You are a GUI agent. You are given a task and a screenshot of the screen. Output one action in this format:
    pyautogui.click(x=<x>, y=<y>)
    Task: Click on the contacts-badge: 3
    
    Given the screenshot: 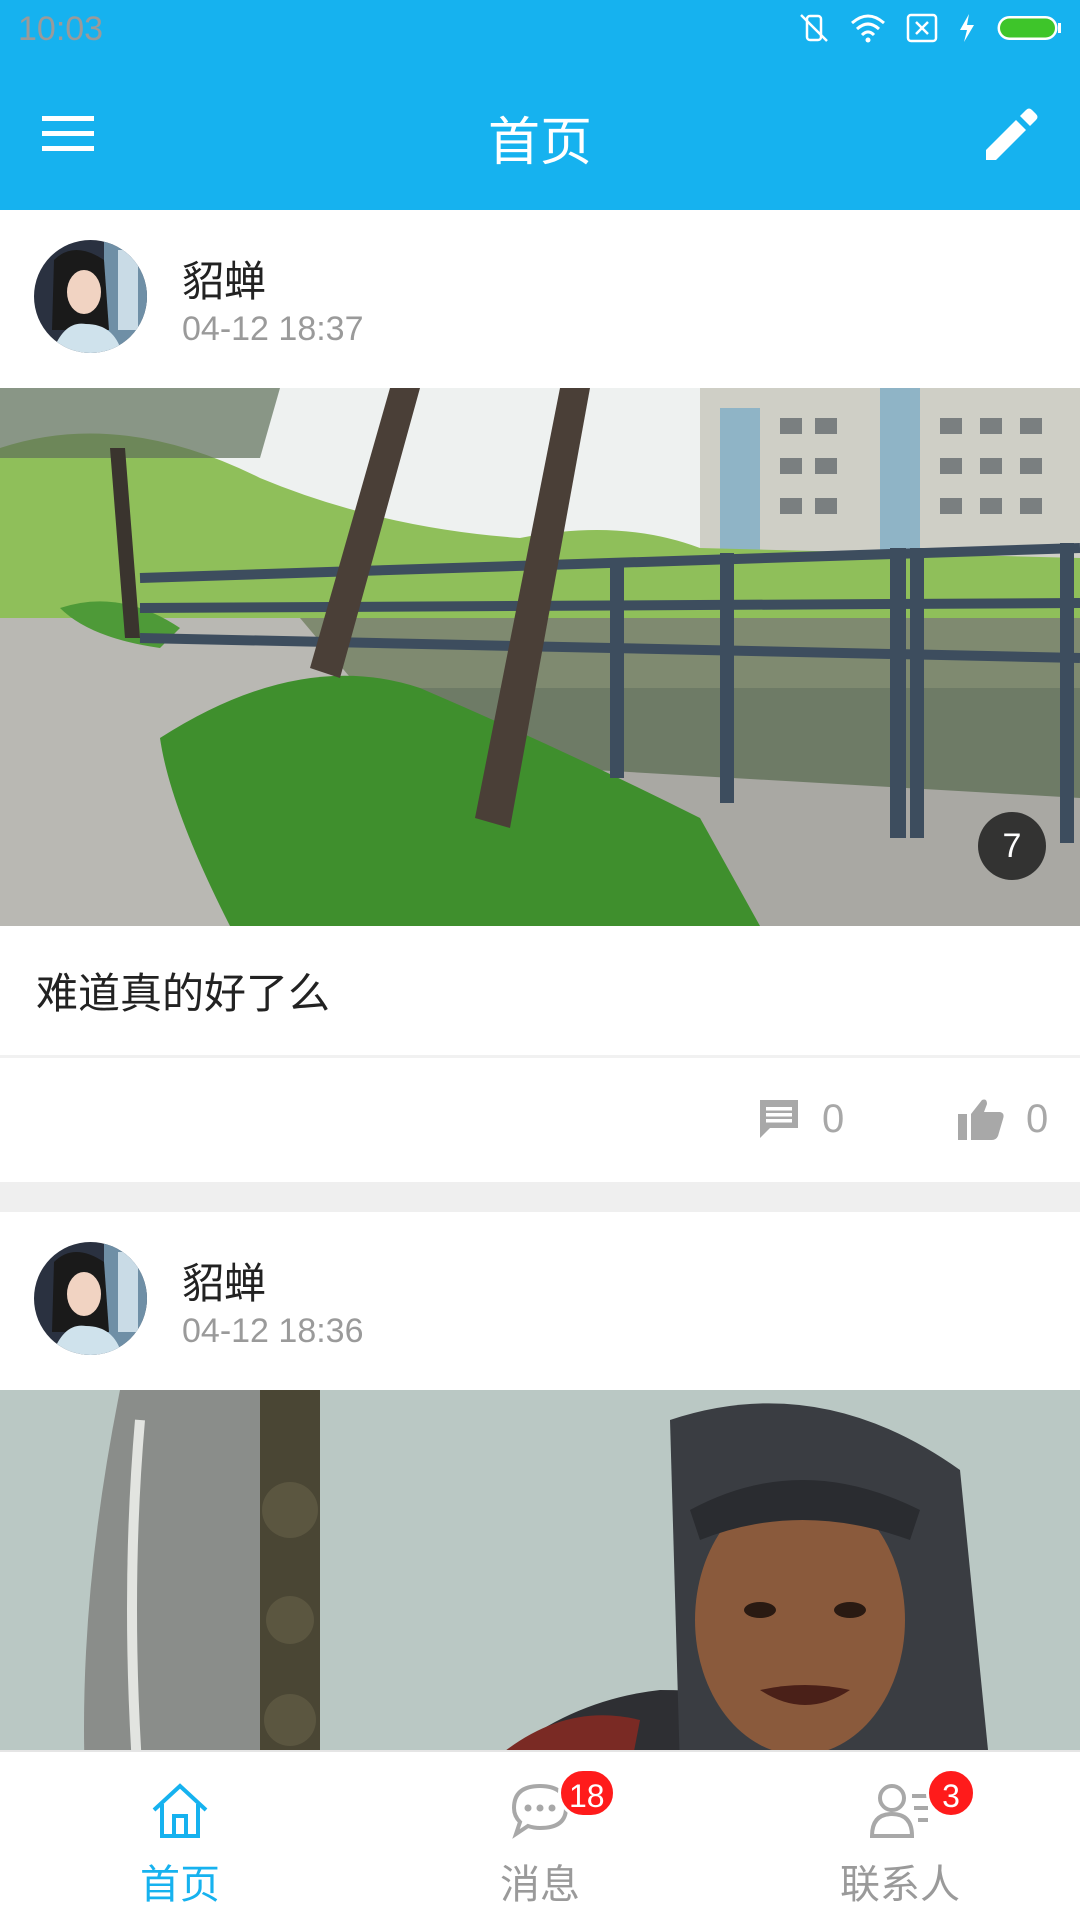 What is the action you would take?
    pyautogui.click(x=951, y=1793)
    